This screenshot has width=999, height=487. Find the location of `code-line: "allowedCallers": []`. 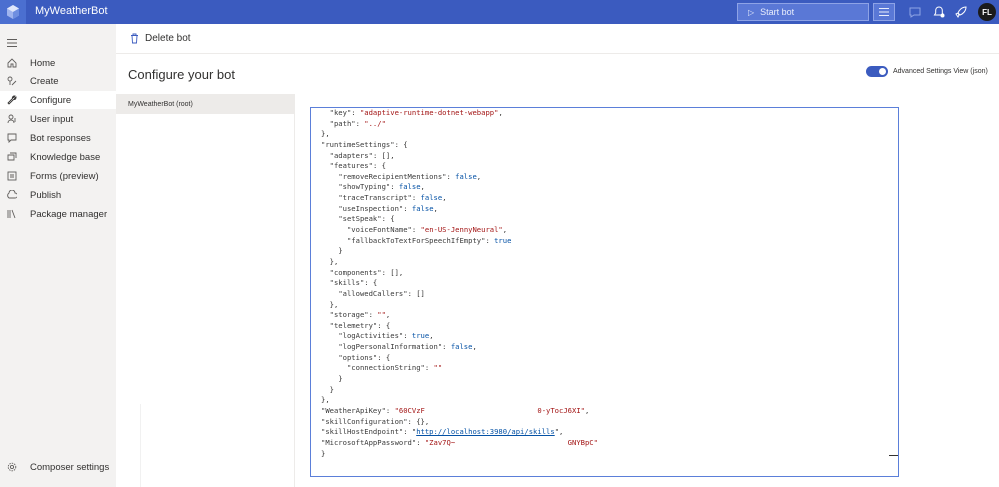

code-line: "allowedCallers": [] is located at coordinates (381, 293).